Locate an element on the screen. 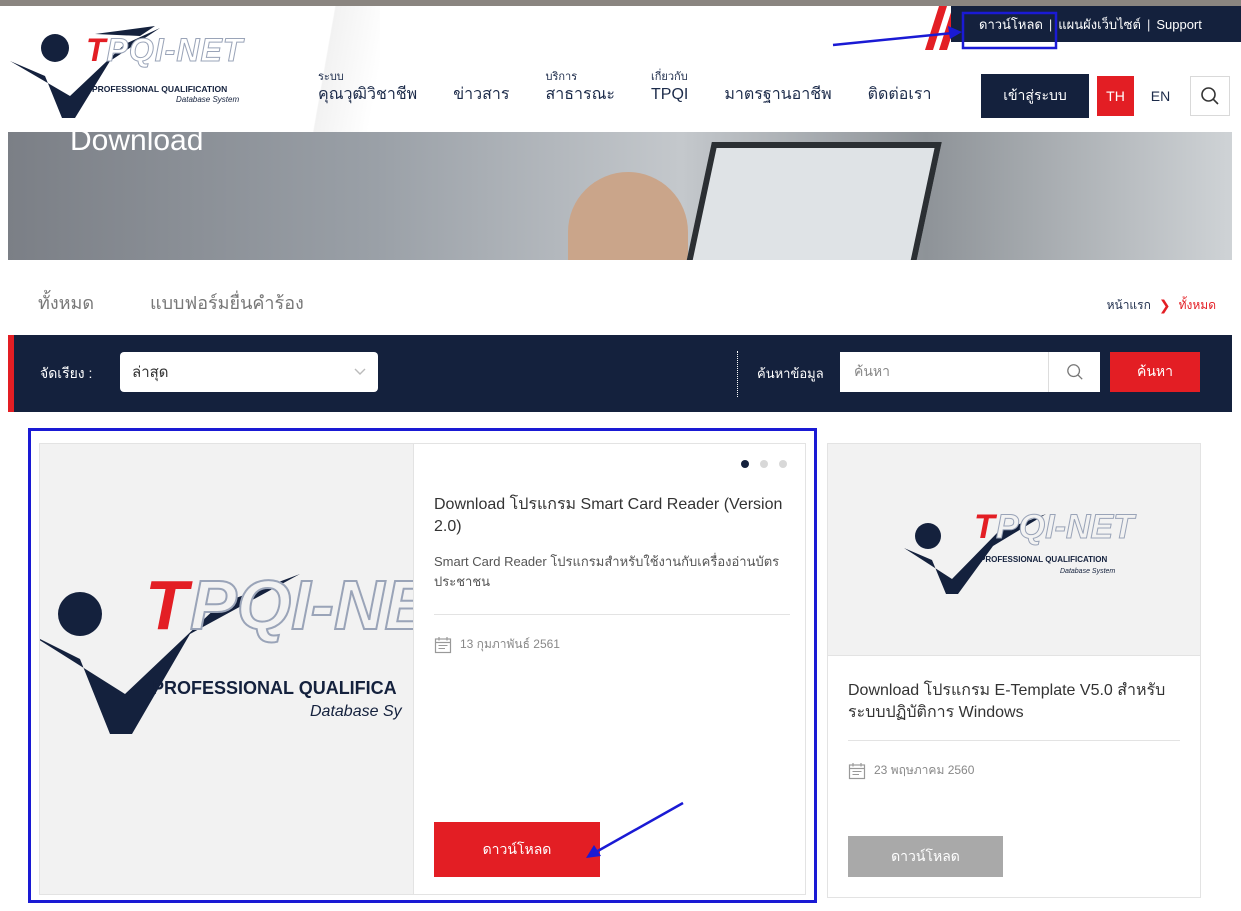  nav-item-label: คุณวุฒิวิชาชีพ is located at coordinates (368, 94).